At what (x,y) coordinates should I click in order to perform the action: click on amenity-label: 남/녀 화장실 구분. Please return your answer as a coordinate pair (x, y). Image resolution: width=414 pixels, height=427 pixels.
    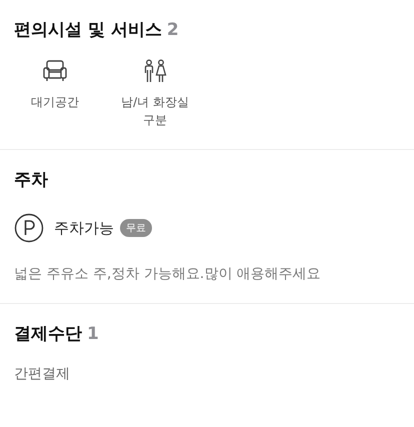
    Looking at the image, I should click on (155, 111).